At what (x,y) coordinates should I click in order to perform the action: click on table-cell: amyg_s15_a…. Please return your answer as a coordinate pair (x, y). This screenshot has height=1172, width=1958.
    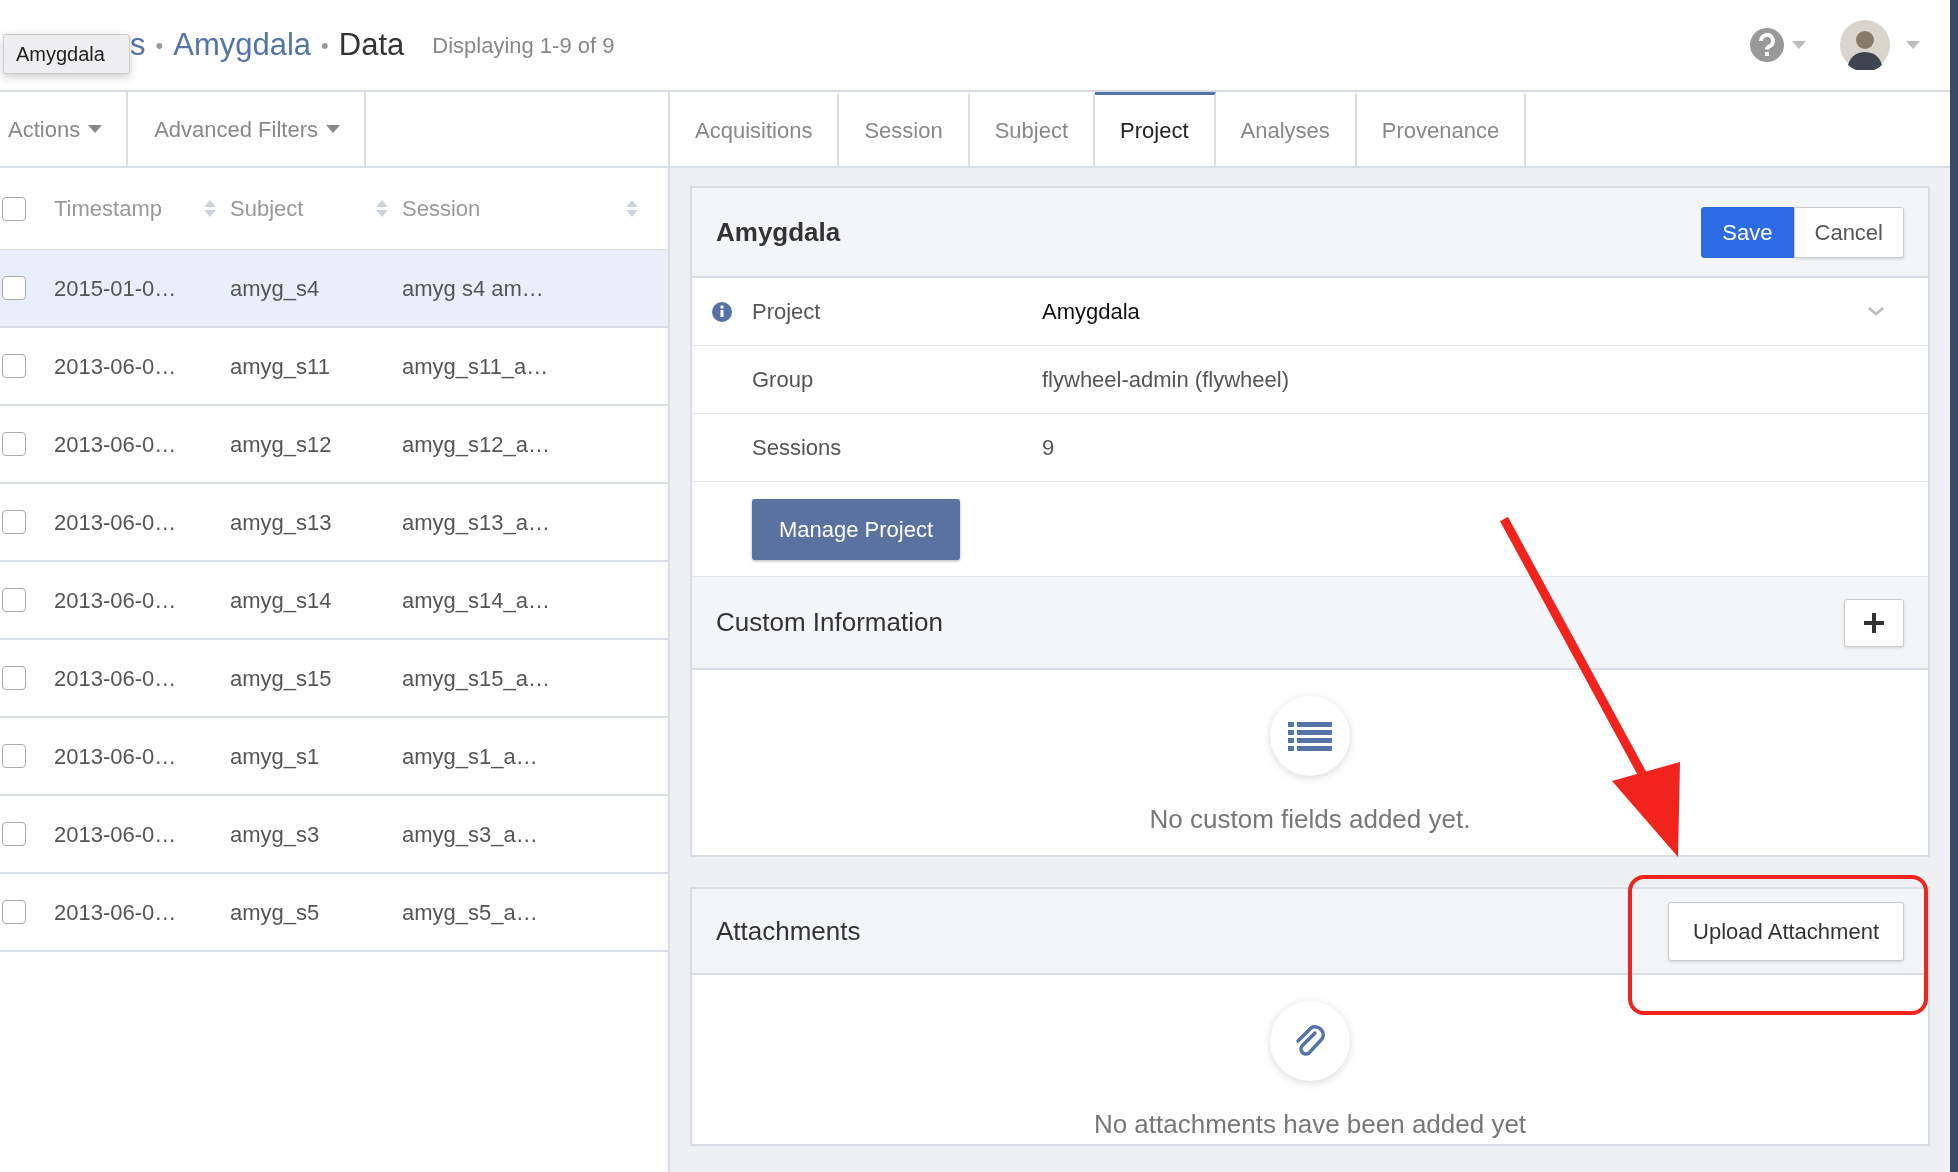
    Looking at the image, I should click on (476, 678).